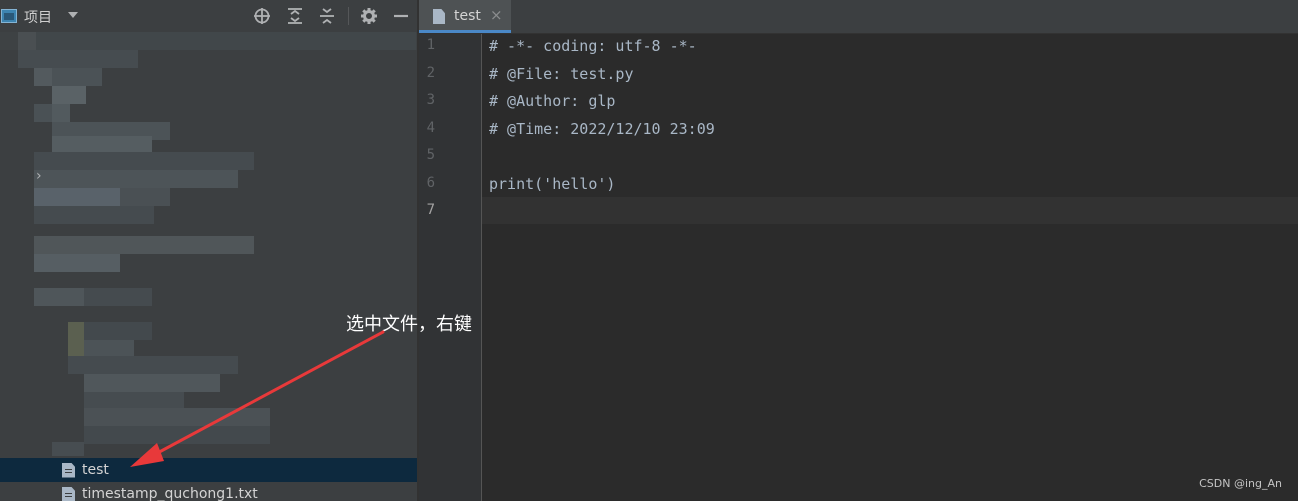  Describe the element at coordinates (465, 31) in the screenshot. I see `active-tab-indicator` at that location.